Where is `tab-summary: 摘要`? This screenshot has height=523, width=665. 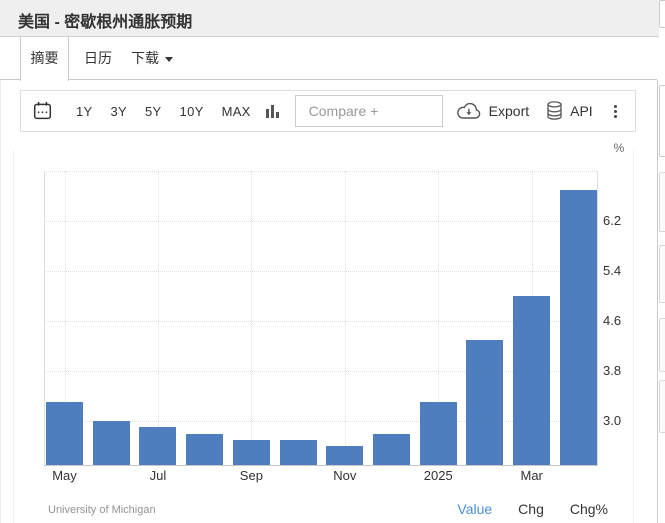 tab-summary: 摘要 is located at coordinates (44, 59).